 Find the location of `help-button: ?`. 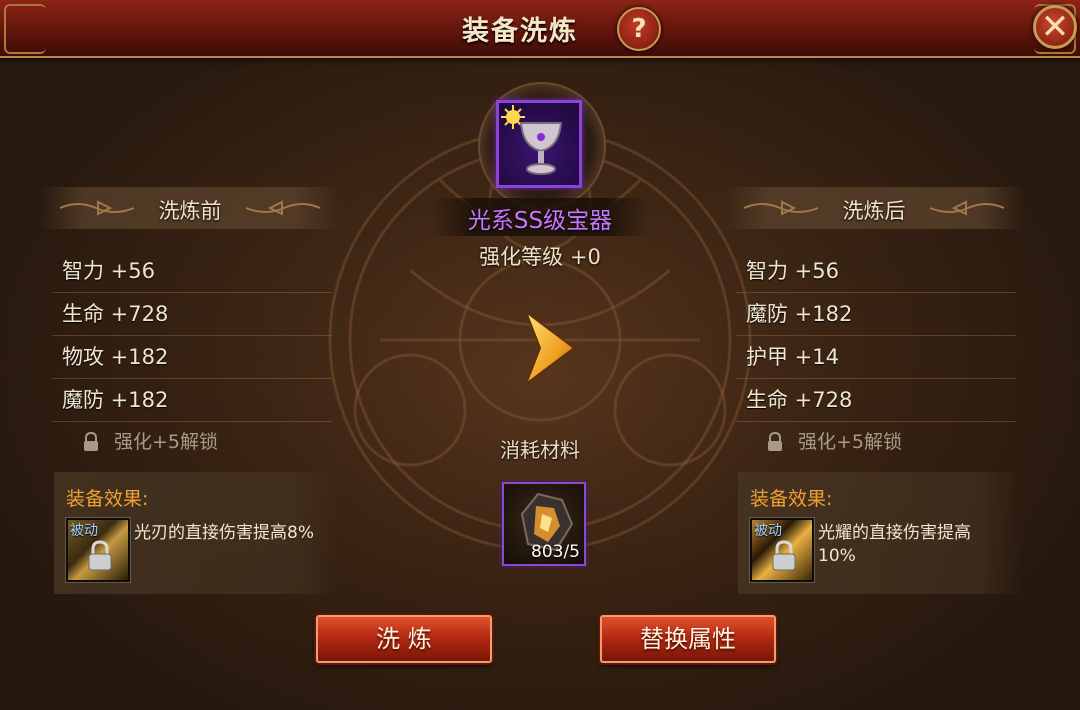

help-button: ? is located at coordinates (639, 29).